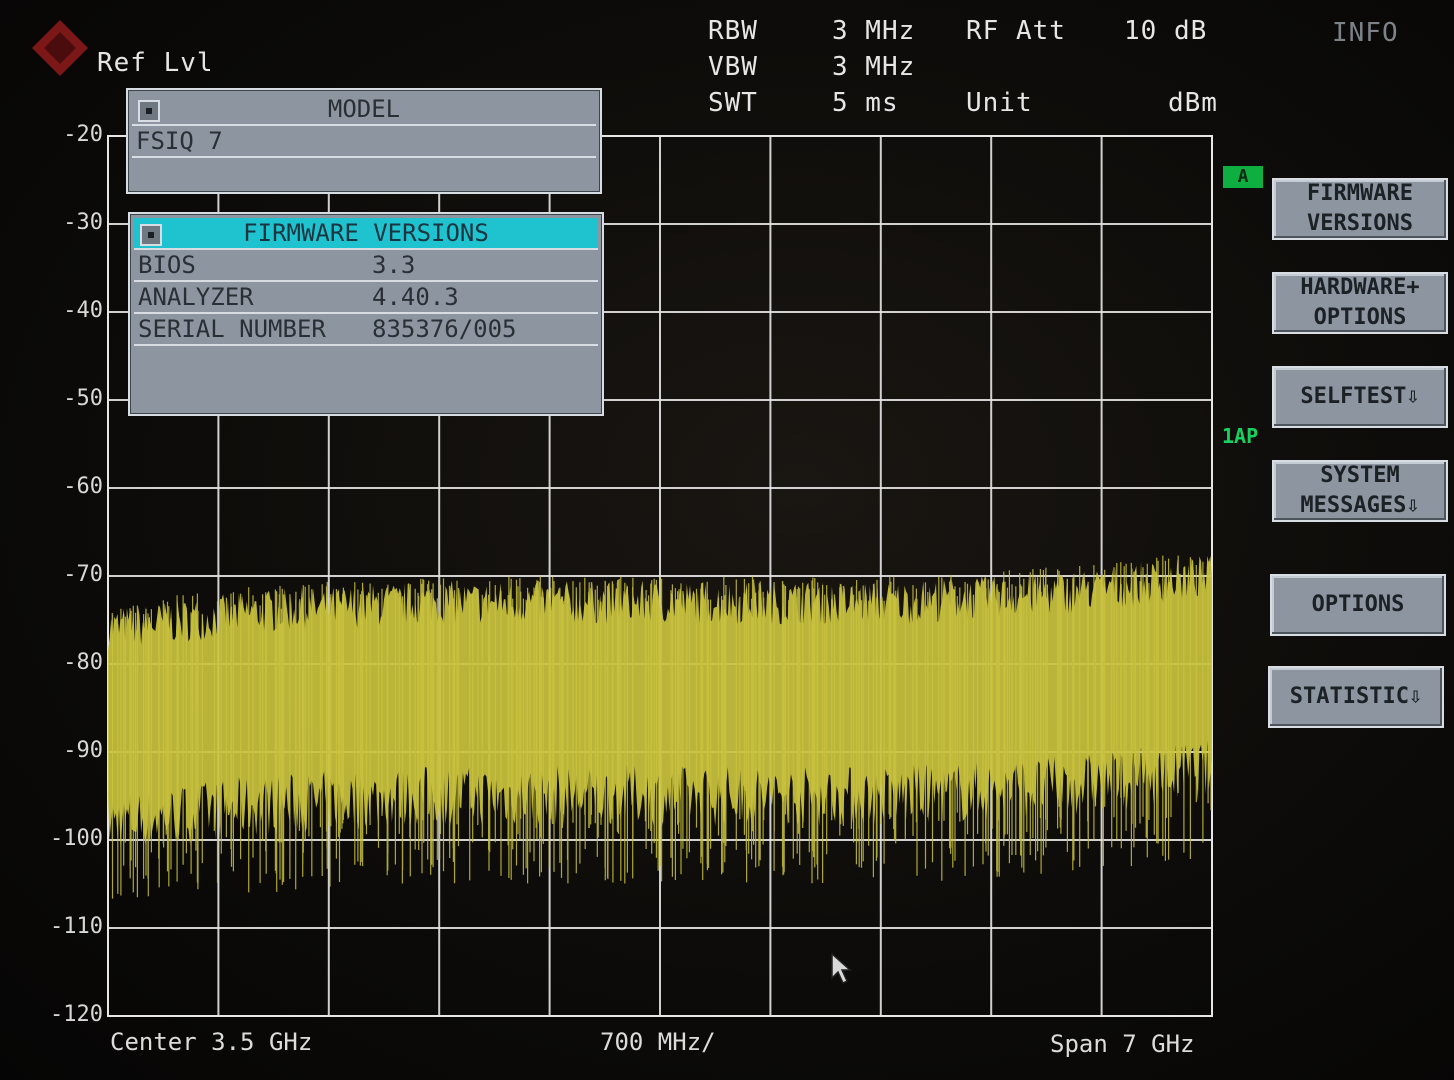  What do you see at coordinates (1240, 436) in the screenshot?
I see `trace-mode-label: 1AP` at bounding box center [1240, 436].